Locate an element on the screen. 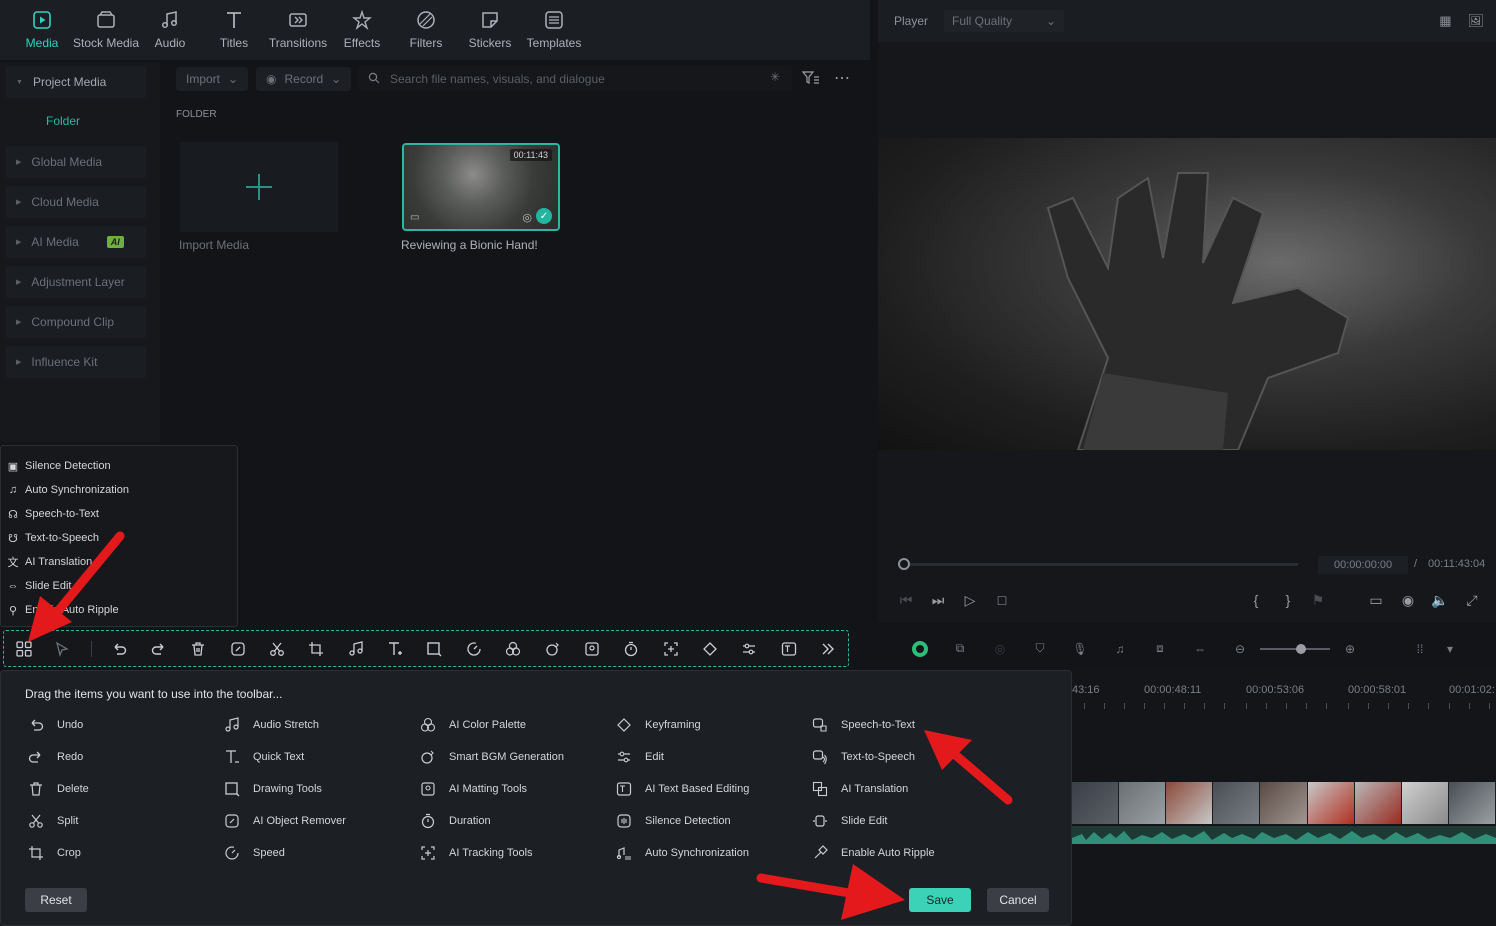 The height and width of the screenshot is (926, 1496). tab-audio: Audio is located at coordinates (170, 29).